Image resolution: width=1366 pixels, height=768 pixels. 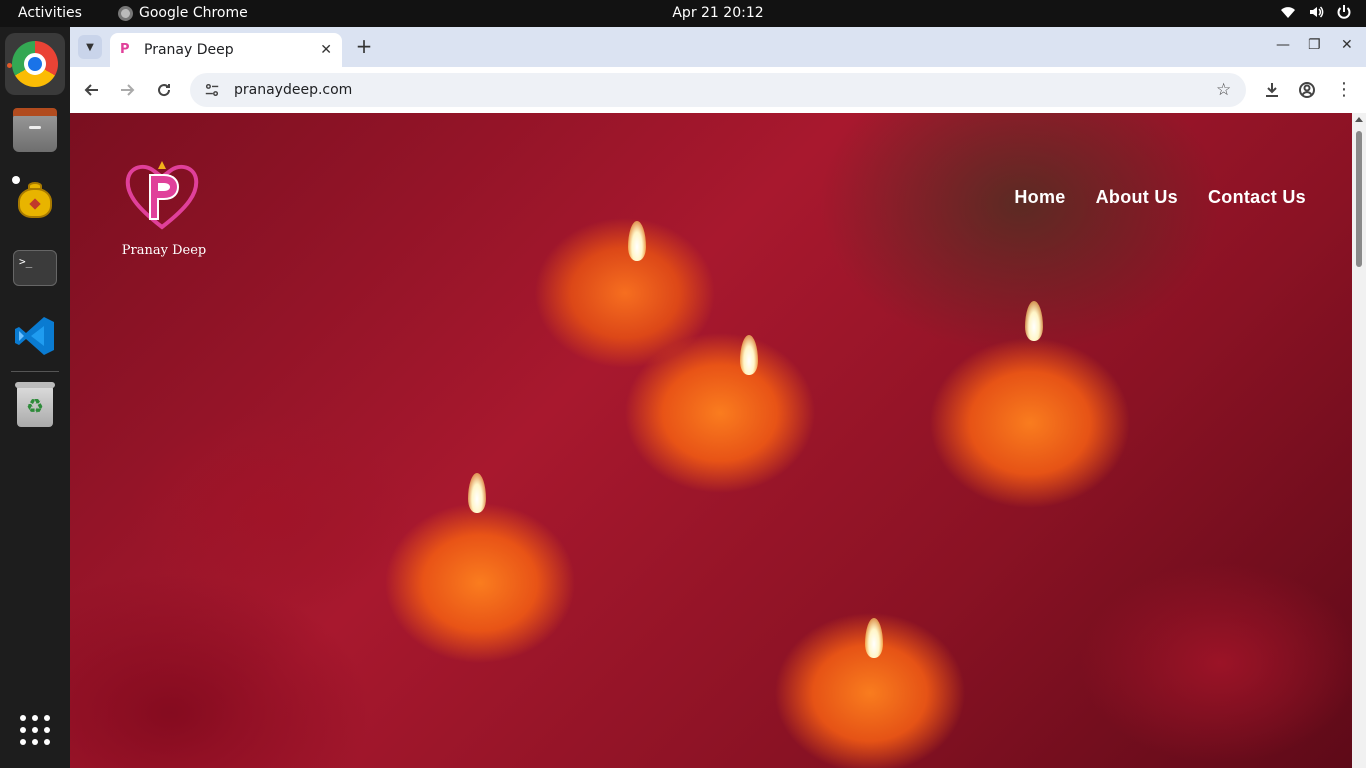 I want to click on system-top-bar: Activities Google Chrome Apr 21 20:12, so click(x=683, y=13).